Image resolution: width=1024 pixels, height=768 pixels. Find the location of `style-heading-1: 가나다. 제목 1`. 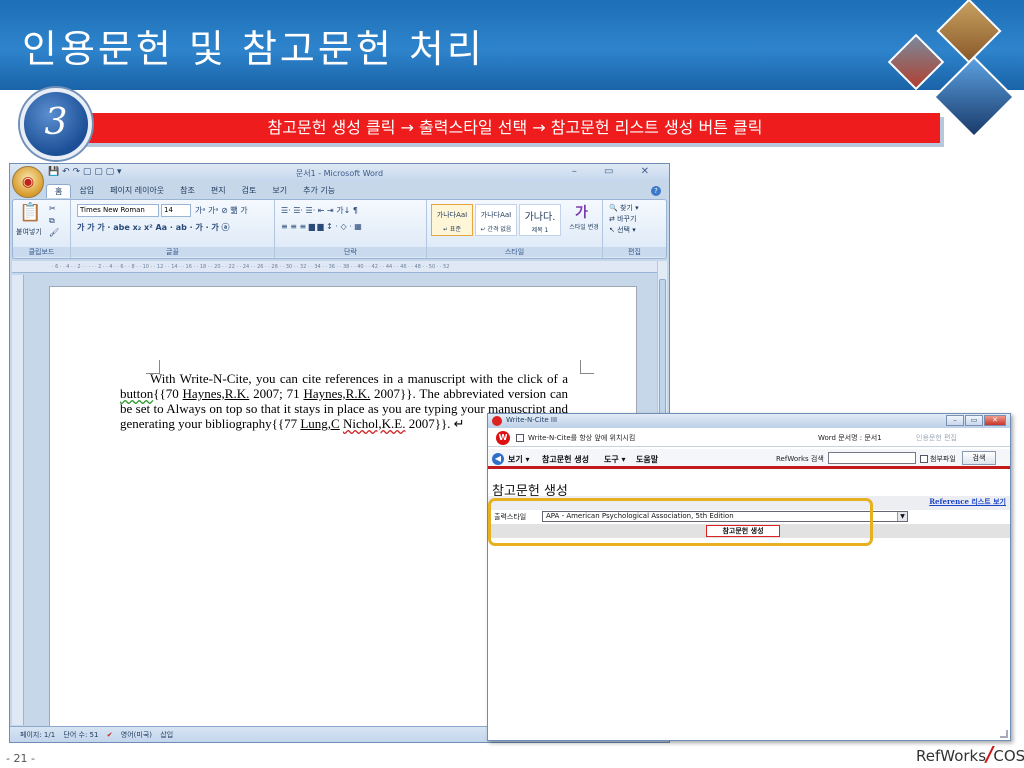

style-heading-1: 가나다. 제목 1 is located at coordinates (540, 220).